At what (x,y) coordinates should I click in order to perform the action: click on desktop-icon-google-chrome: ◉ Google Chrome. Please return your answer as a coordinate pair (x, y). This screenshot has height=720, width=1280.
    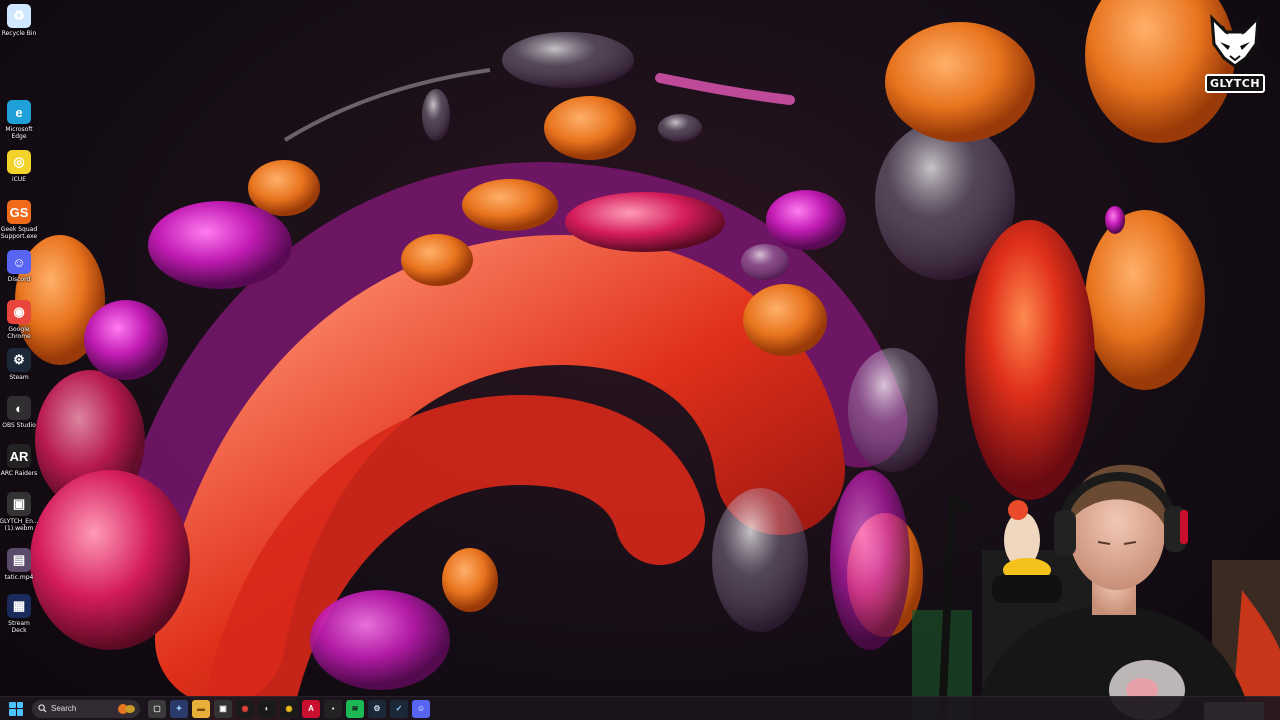
    Looking at the image, I should click on (19, 320).